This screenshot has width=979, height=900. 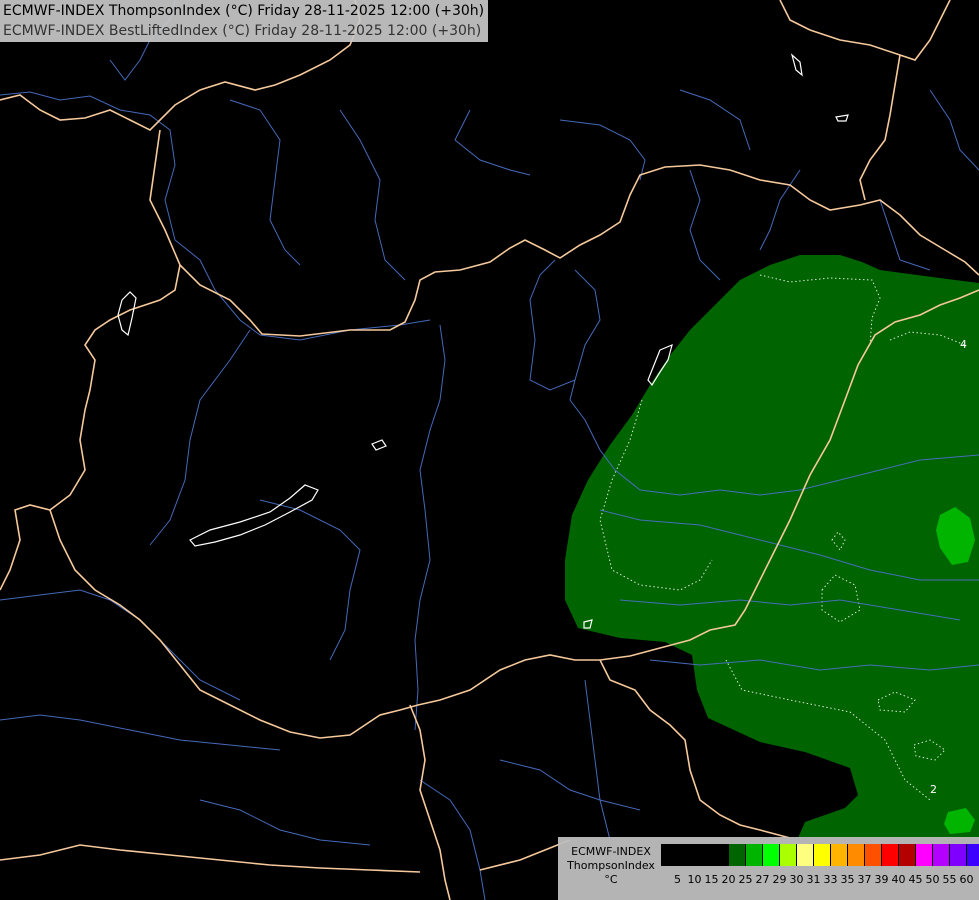 What do you see at coordinates (949, 879) in the screenshot?
I see `legend-tick-label: 55` at bounding box center [949, 879].